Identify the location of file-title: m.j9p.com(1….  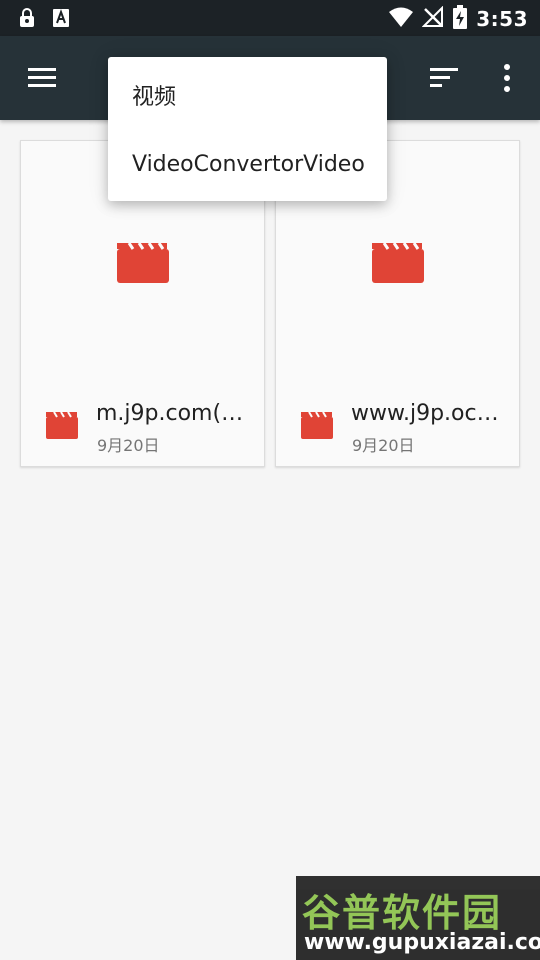
(176, 413).